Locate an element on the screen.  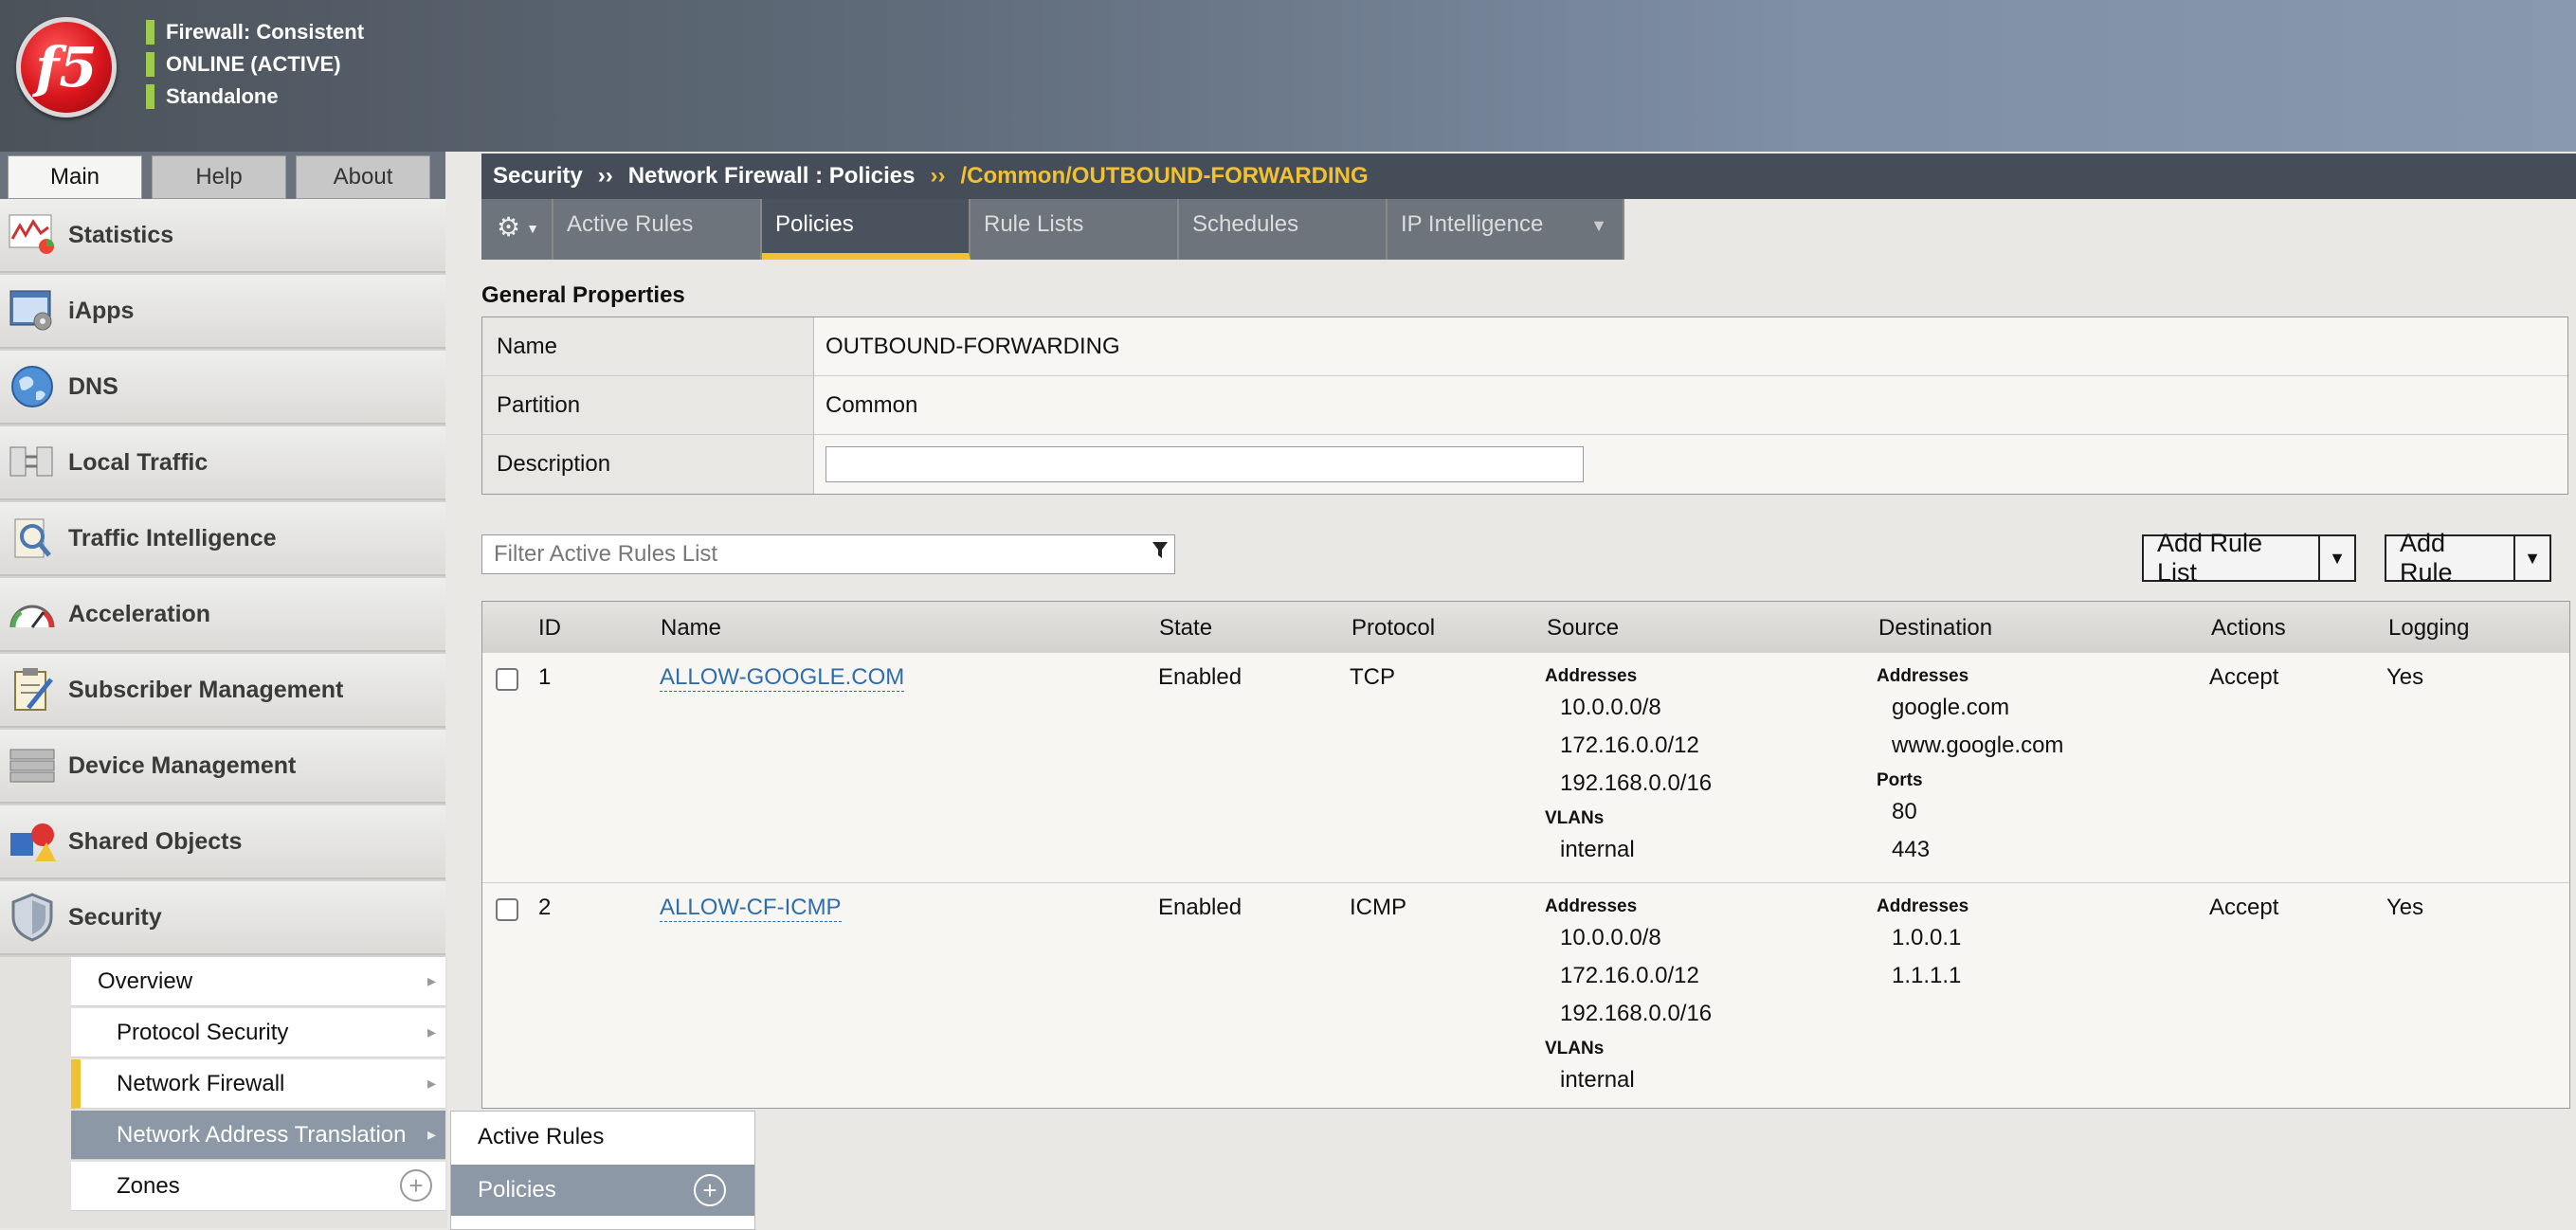
breadcrumb-network-firewall-policies: Network Firewall : Policies is located at coordinates (772, 176).